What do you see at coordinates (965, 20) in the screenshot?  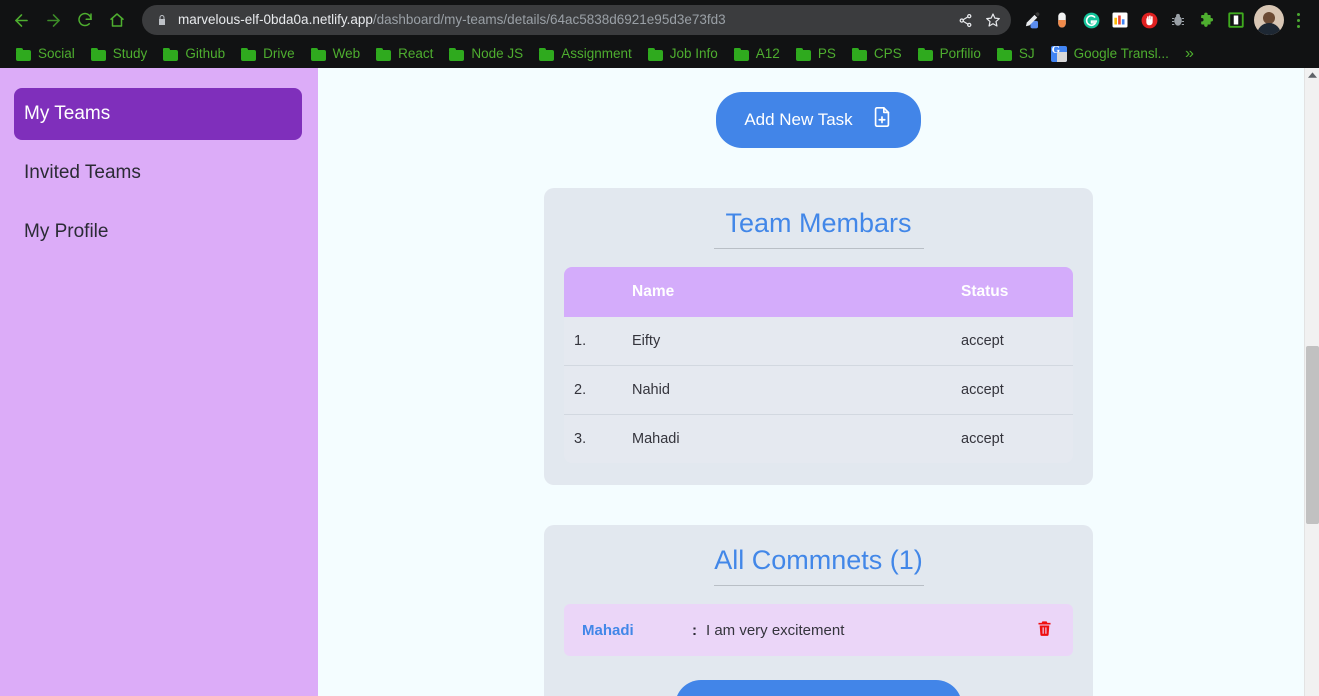 I see `share-icon` at bounding box center [965, 20].